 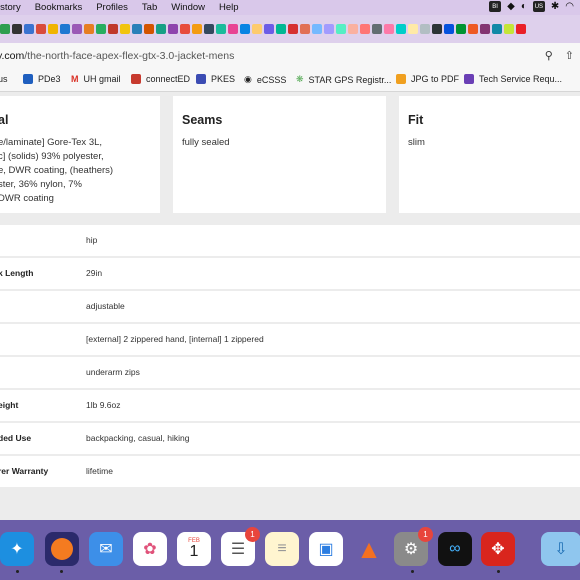 I want to click on photos-icon: ✿, so click(x=150, y=549).